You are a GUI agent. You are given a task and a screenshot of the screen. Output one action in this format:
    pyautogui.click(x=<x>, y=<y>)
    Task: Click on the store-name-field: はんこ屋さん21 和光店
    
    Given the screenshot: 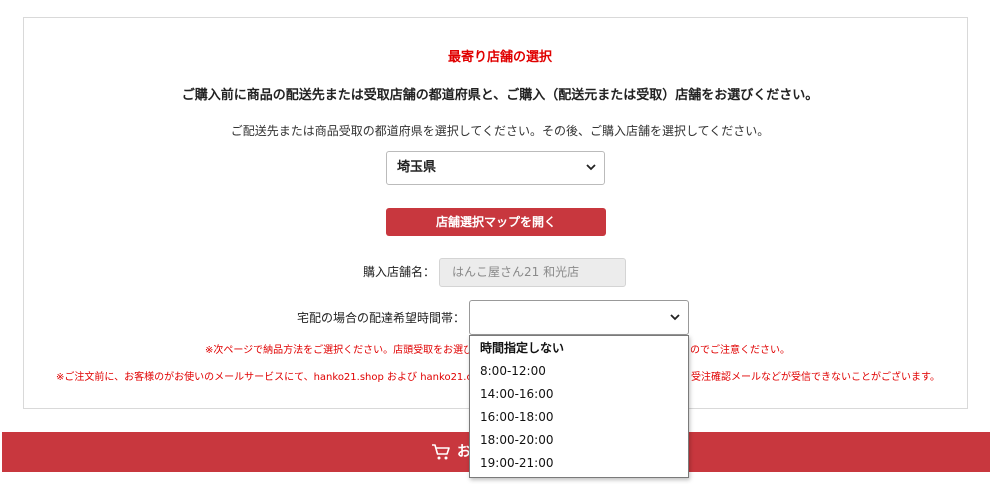 What is the action you would take?
    pyautogui.click(x=532, y=272)
    